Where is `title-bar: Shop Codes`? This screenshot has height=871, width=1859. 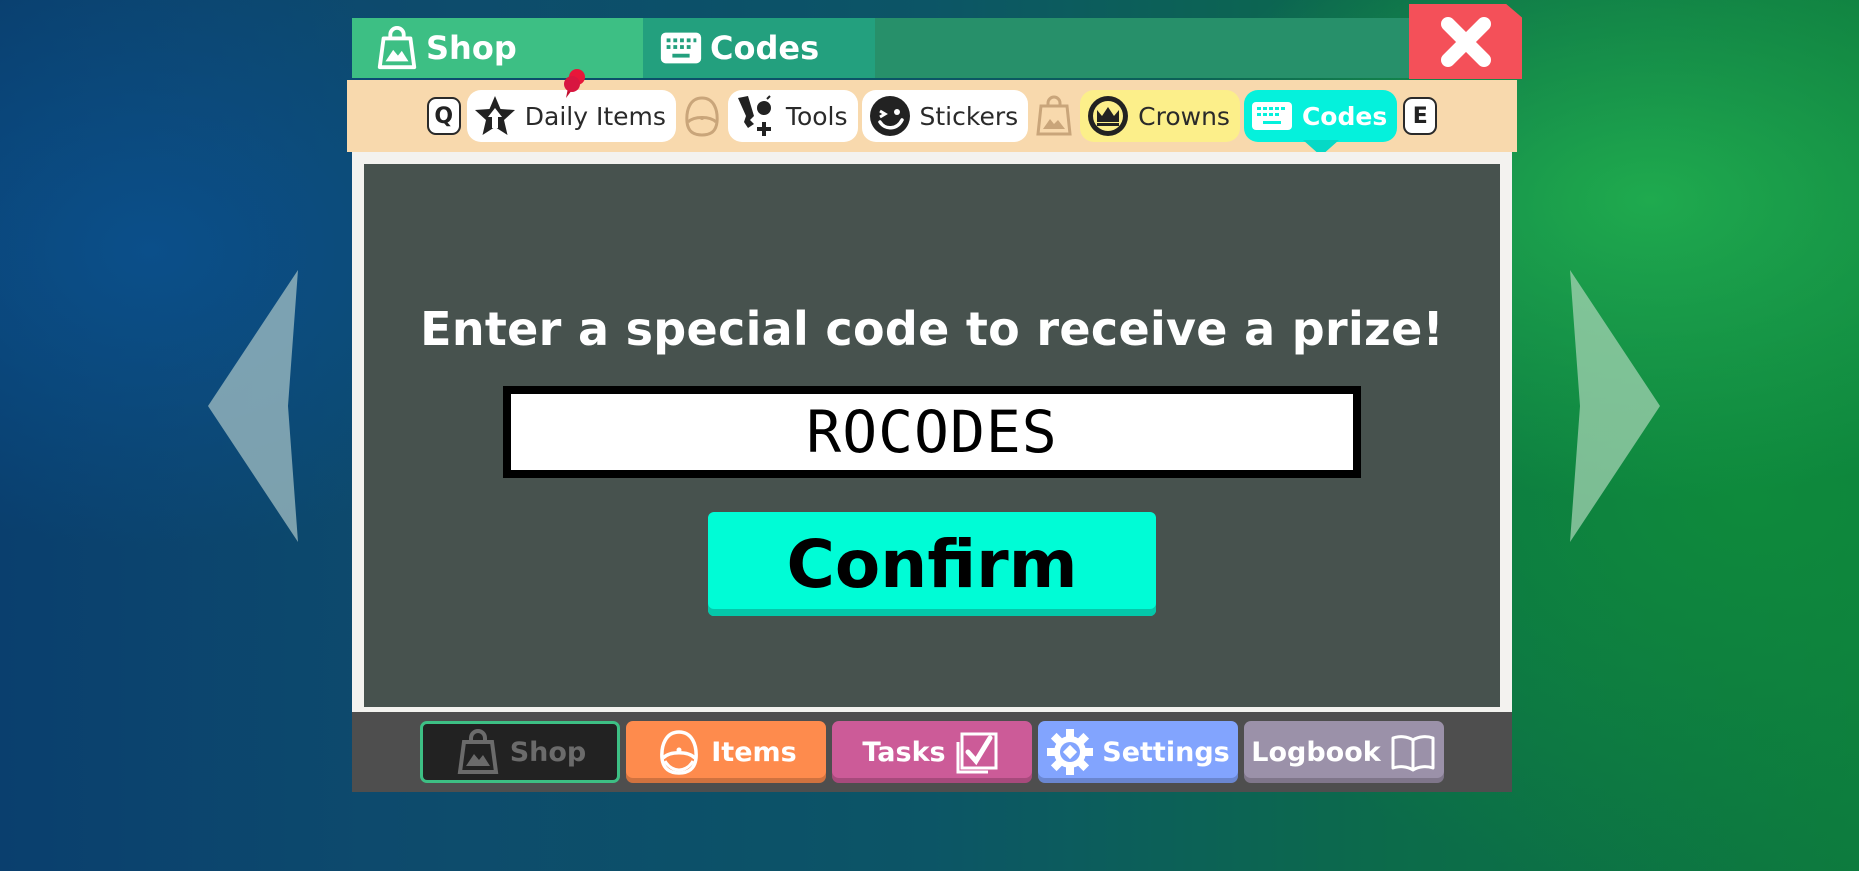 title-bar: Shop Codes is located at coordinates (883, 48).